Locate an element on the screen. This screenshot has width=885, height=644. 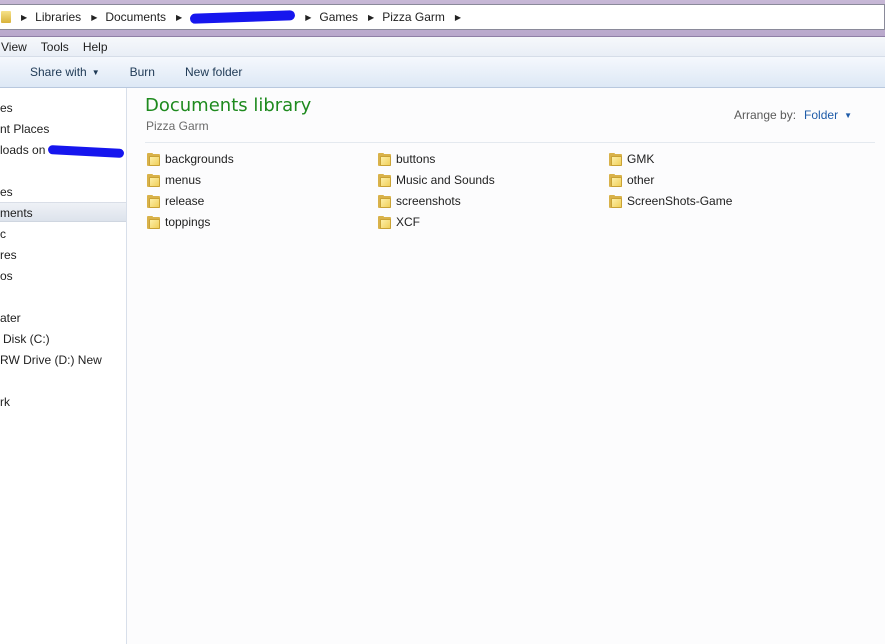
folder-item: XCF is located at coordinates (399, 222).